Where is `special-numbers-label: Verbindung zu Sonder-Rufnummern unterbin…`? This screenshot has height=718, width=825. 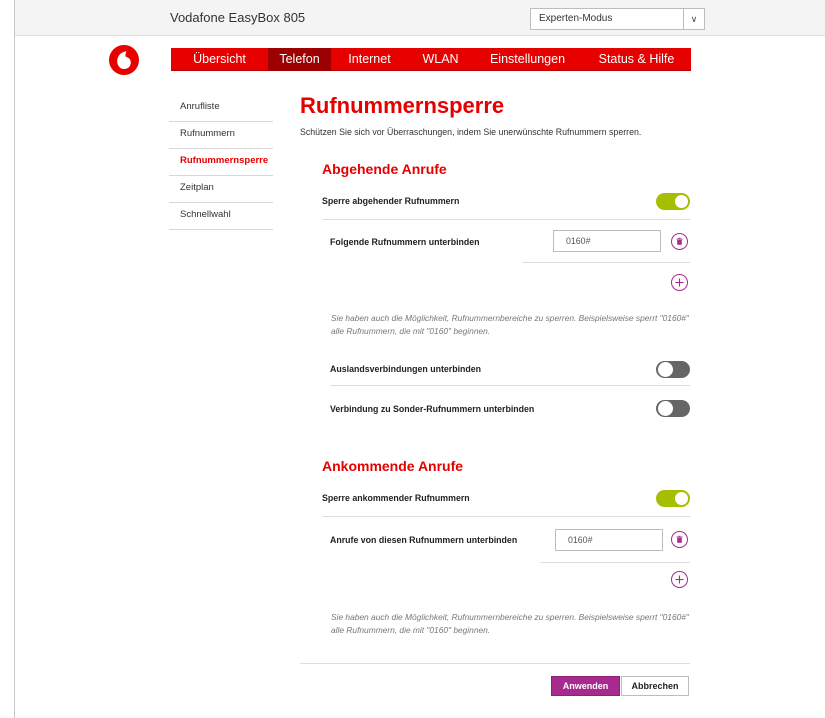 special-numbers-label: Verbindung zu Sonder-Rufnummern unterbin… is located at coordinates (432, 409).